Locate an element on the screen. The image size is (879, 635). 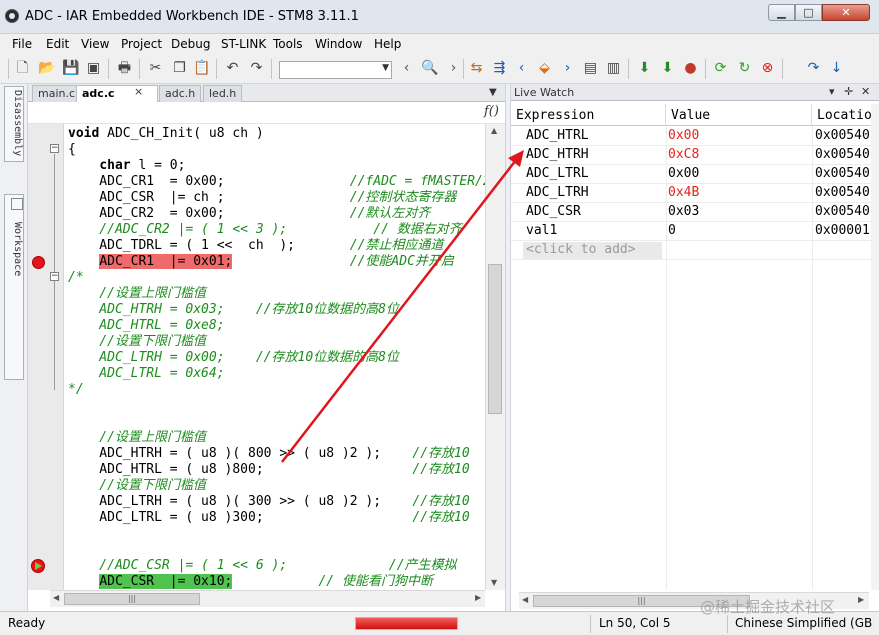
add-expression-field: <click to add> is located at coordinates (592, 250).